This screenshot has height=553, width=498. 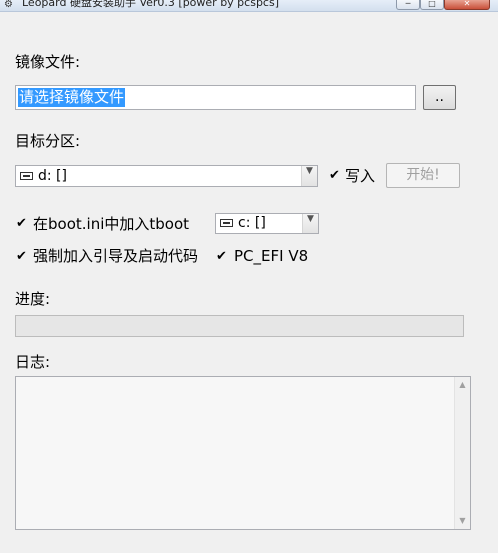 I want to click on maximize-icon: □, so click(x=432, y=4).